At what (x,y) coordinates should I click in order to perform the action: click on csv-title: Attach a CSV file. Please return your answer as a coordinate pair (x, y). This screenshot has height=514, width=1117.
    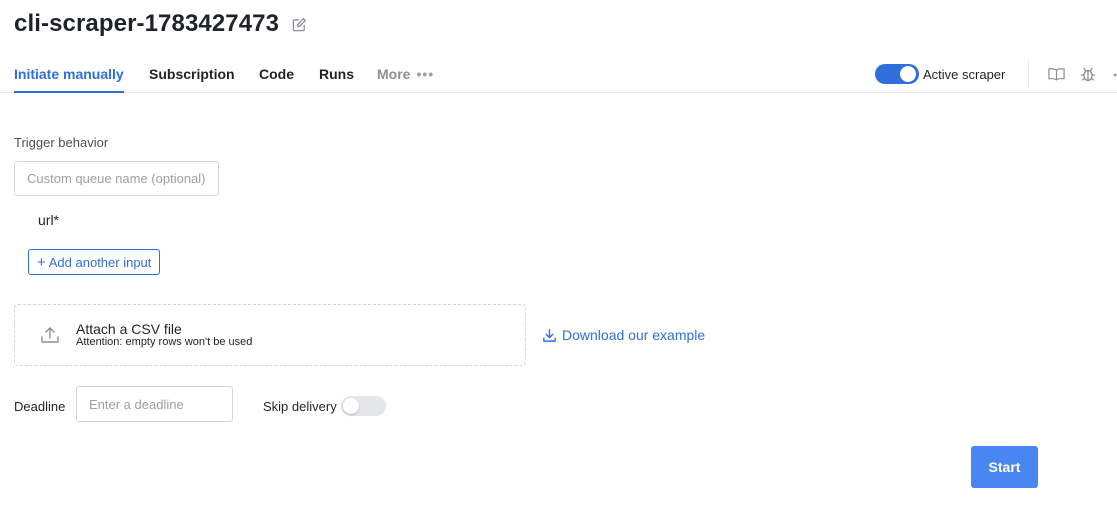
    Looking at the image, I should click on (129, 329).